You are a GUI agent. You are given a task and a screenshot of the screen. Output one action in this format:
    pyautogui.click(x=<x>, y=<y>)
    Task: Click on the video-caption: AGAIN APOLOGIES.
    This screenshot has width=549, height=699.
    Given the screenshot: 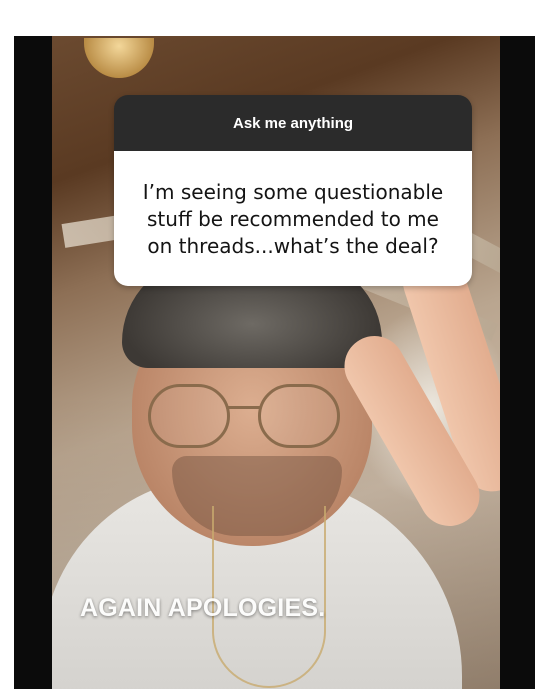 What is the action you would take?
    pyautogui.click(x=203, y=608)
    